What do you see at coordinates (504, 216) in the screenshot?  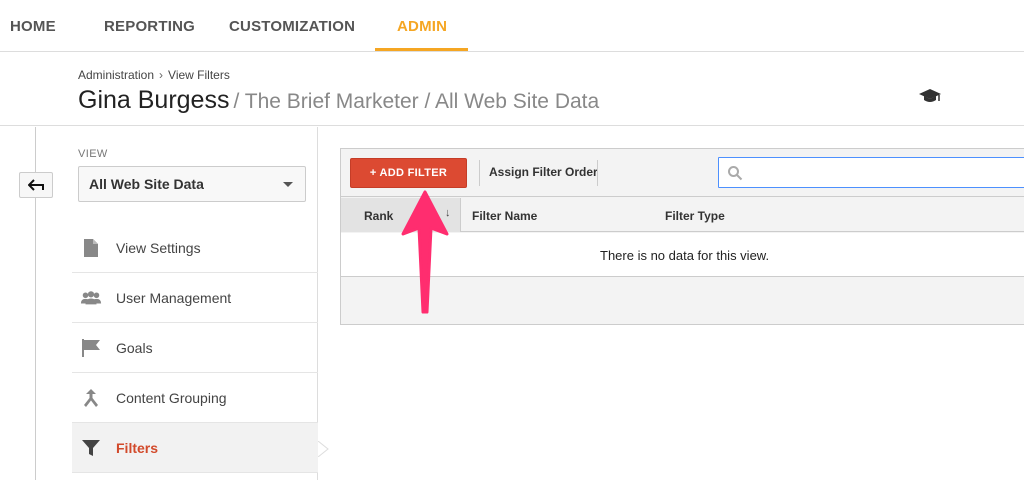 I see `column-header-filter-name: Filter Name` at bounding box center [504, 216].